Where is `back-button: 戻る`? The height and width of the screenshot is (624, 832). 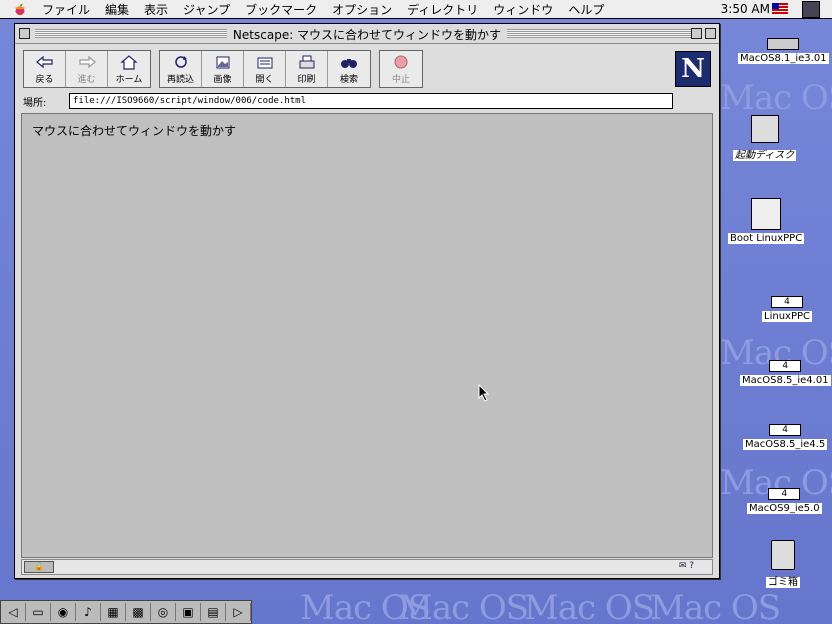 back-button: 戻る is located at coordinates (45, 69).